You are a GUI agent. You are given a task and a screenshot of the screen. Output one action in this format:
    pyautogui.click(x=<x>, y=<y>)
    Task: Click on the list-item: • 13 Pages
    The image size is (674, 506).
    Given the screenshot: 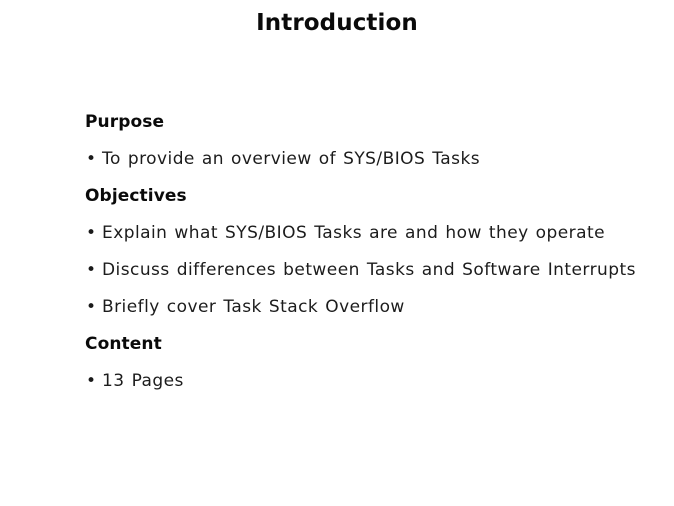 What is the action you would take?
    pyautogui.click(x=365, y=389)
    